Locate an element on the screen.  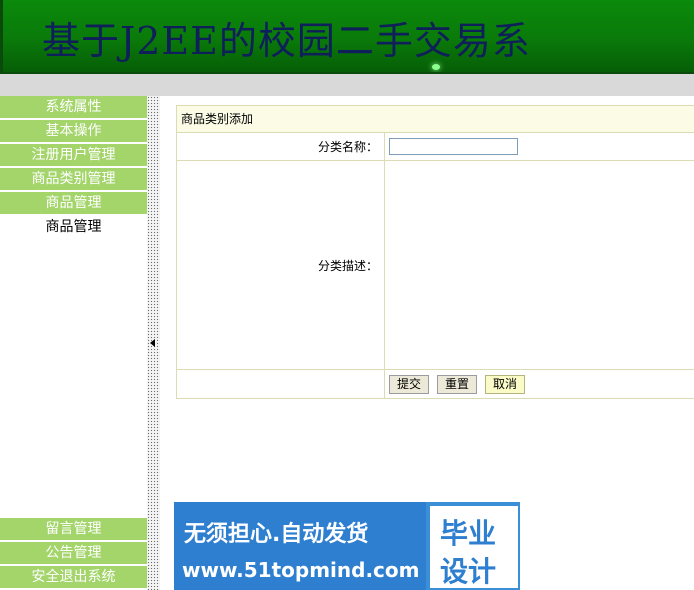
submit-button: 提交 is located at coordinates (409, 384).